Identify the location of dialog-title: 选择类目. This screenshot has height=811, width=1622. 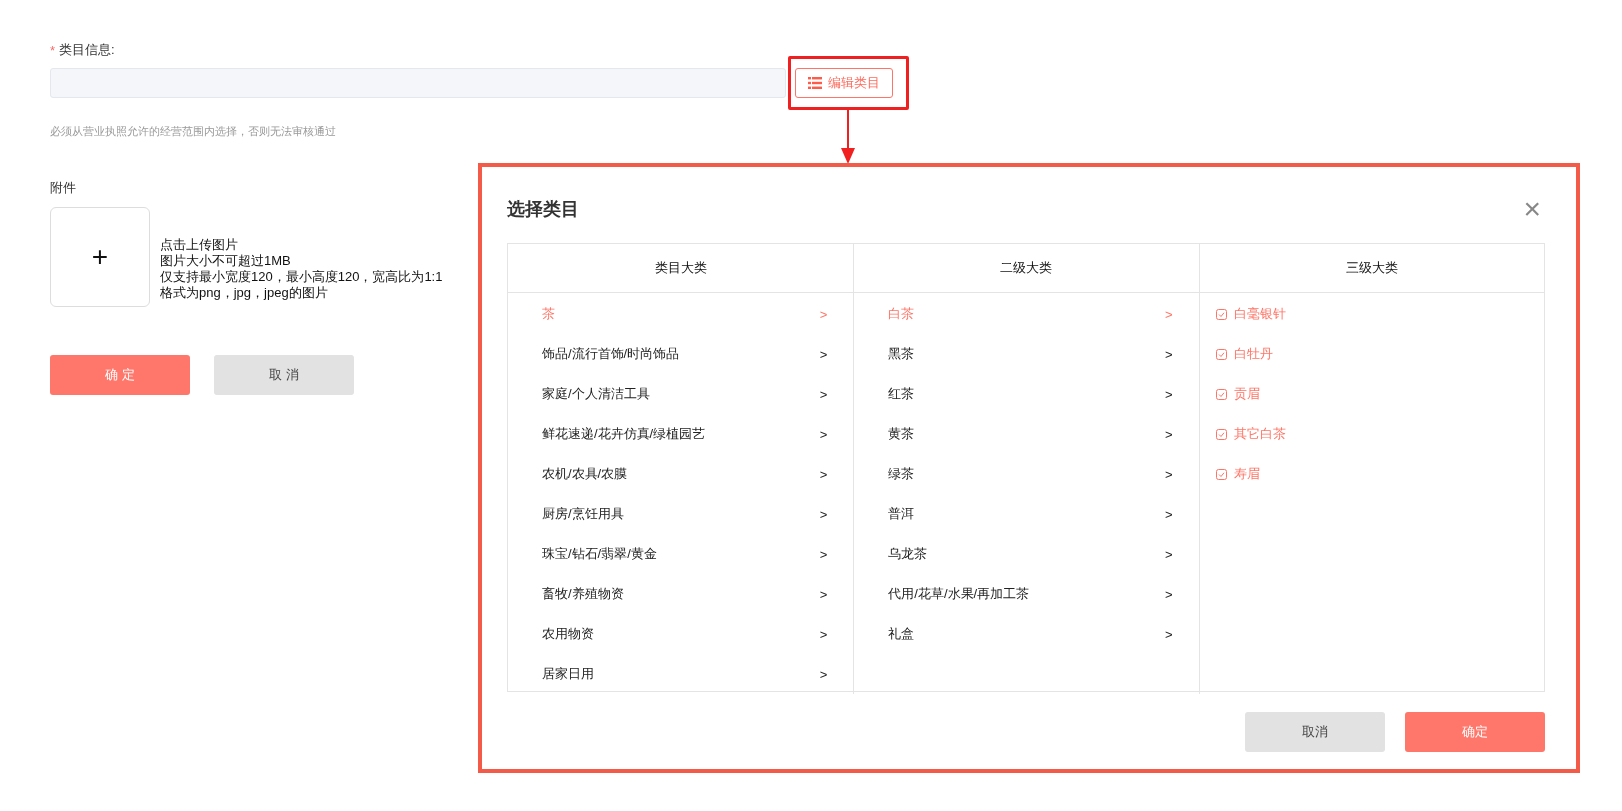
(543, 209).